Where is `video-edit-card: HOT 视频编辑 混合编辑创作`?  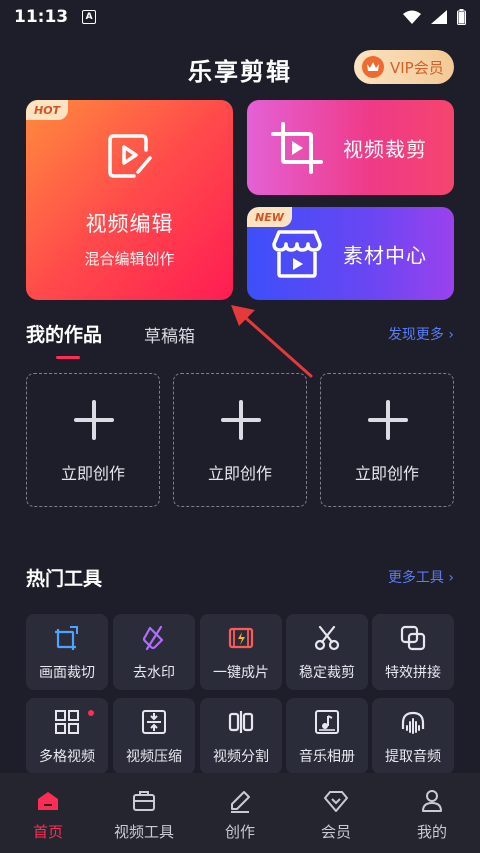
video-edit-card: HOT 视频编辑 混合编辑创作 is located at coordinates (129, 200).